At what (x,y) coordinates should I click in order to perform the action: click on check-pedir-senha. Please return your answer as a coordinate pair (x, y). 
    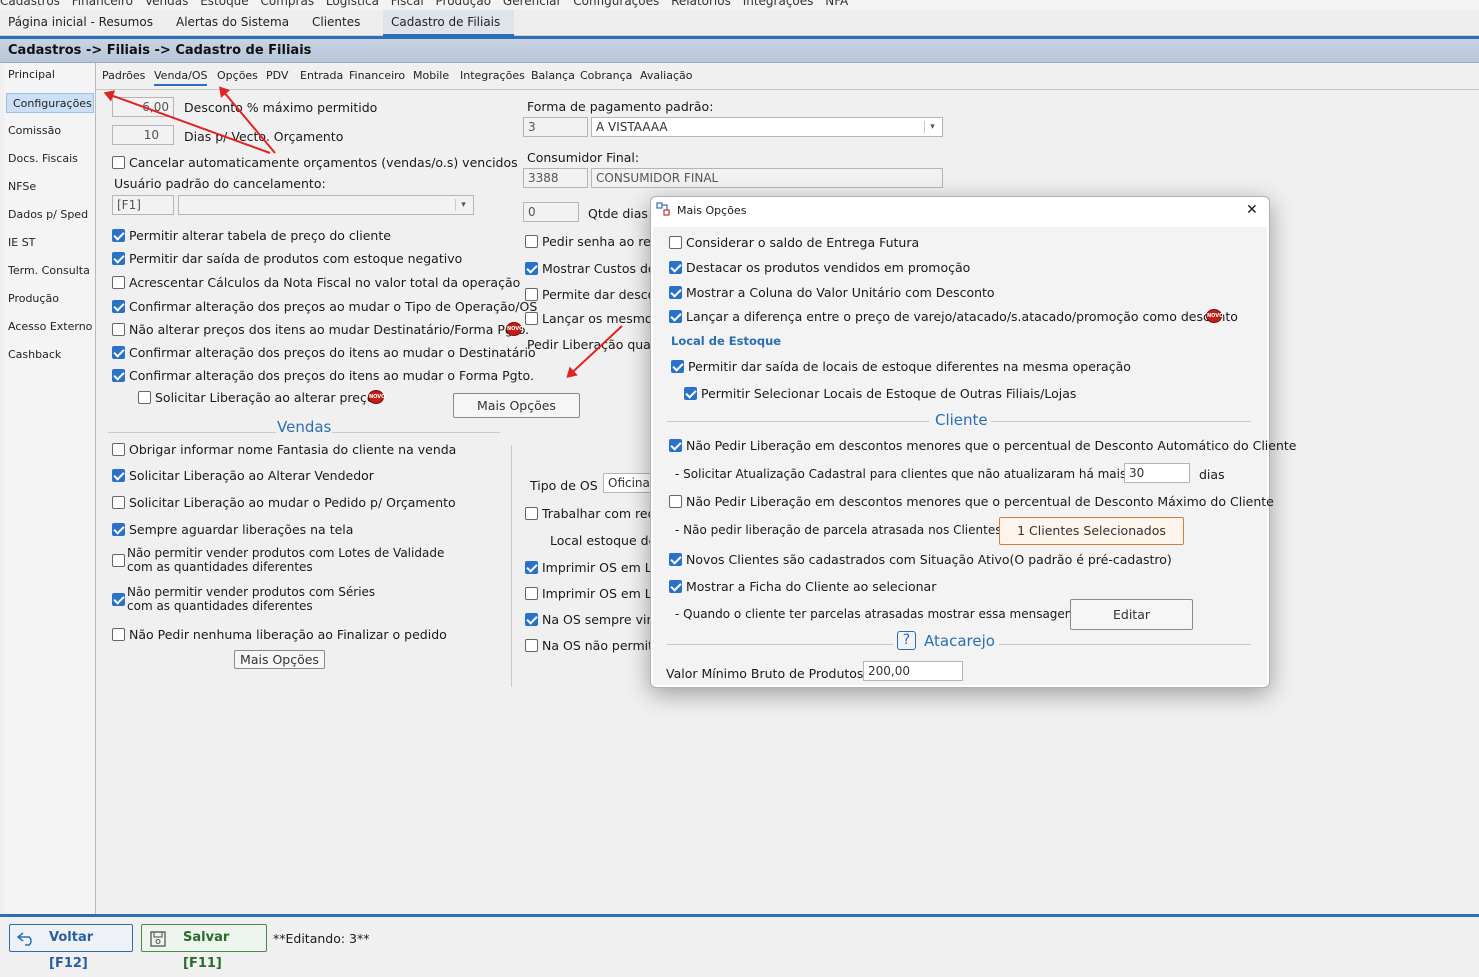
    Looking at the image, I should click on (531, 241).